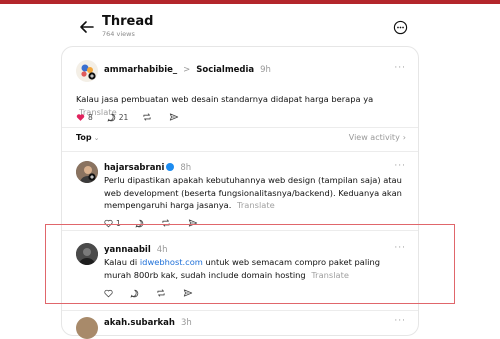 This screenshot has width=500, height=339. What do you see at coordinates (256, 205) in the screenshot?
I see `translate-link: Translate` at bounding box center [256, 205].